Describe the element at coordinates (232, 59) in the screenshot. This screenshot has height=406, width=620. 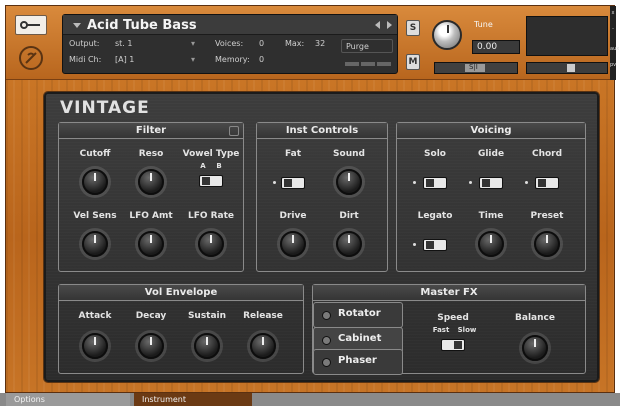
I see `memory-label: Memory:` at that location.